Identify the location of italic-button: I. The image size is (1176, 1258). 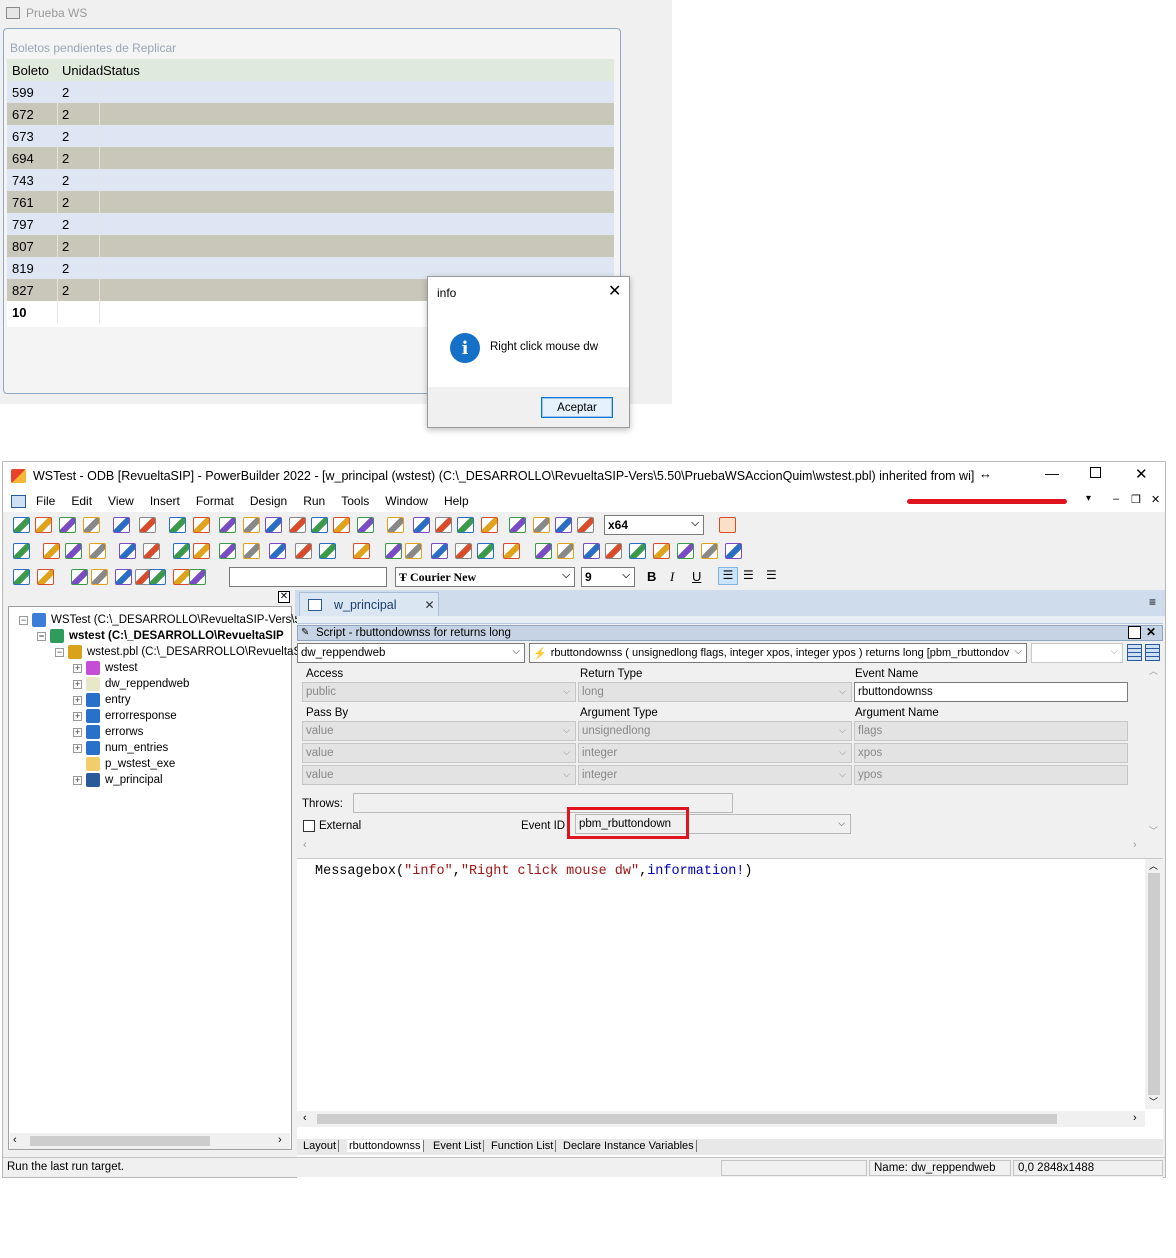
(672, 577).